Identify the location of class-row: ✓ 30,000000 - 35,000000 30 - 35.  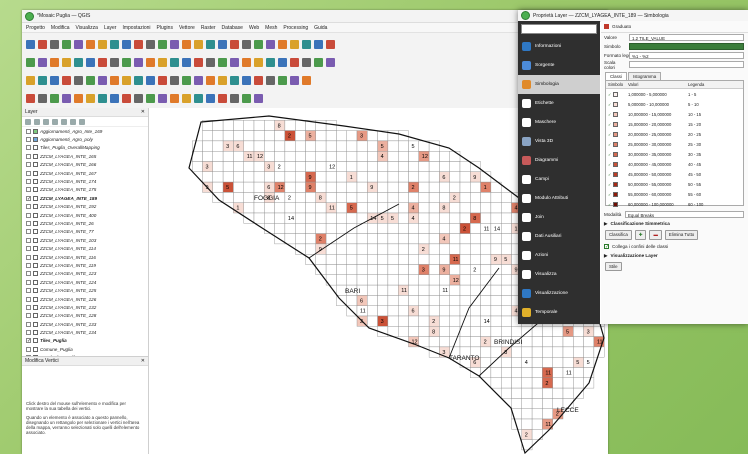
(674, 154).